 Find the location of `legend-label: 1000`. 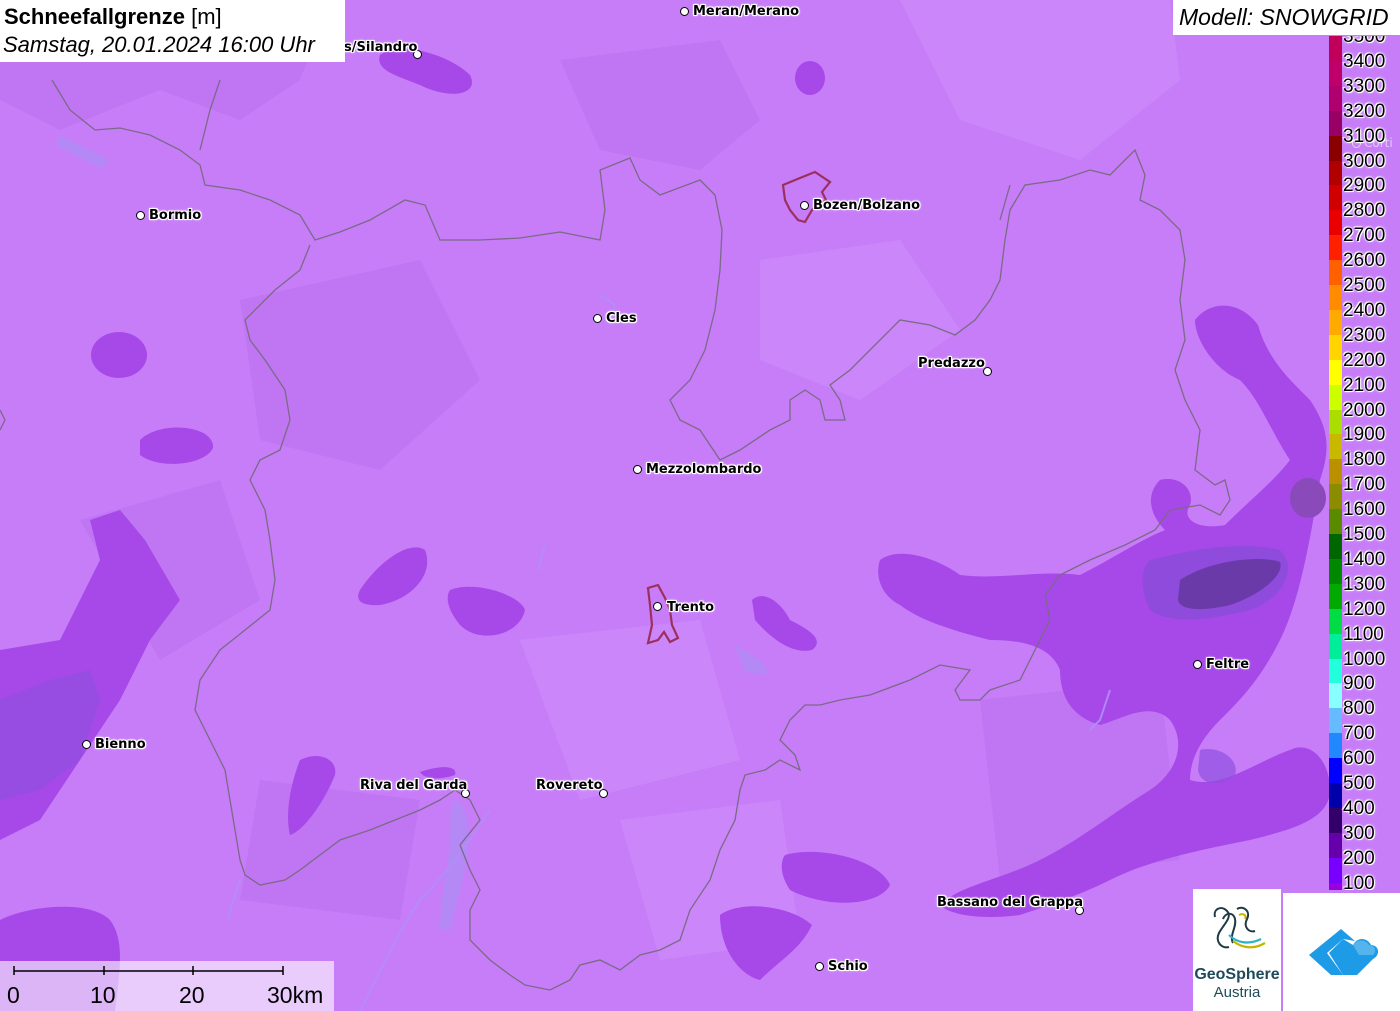

legend-label: 1000 is located at coordinates (1364, 659).